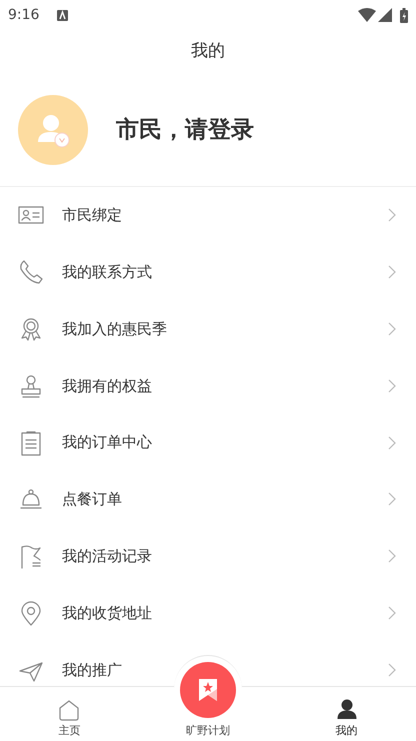  What do you see at coordinates (225, 215) in the screenshot?
I see `menu-item: 市民绑定` at bounding box center [225, 215].